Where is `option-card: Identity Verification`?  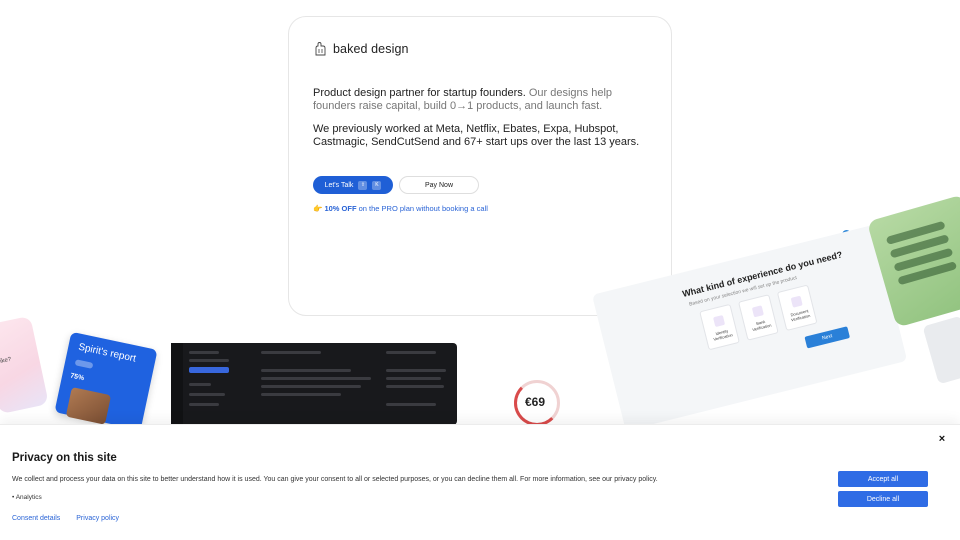 option-card: Identity Verification is located at coordinates (719, 327).